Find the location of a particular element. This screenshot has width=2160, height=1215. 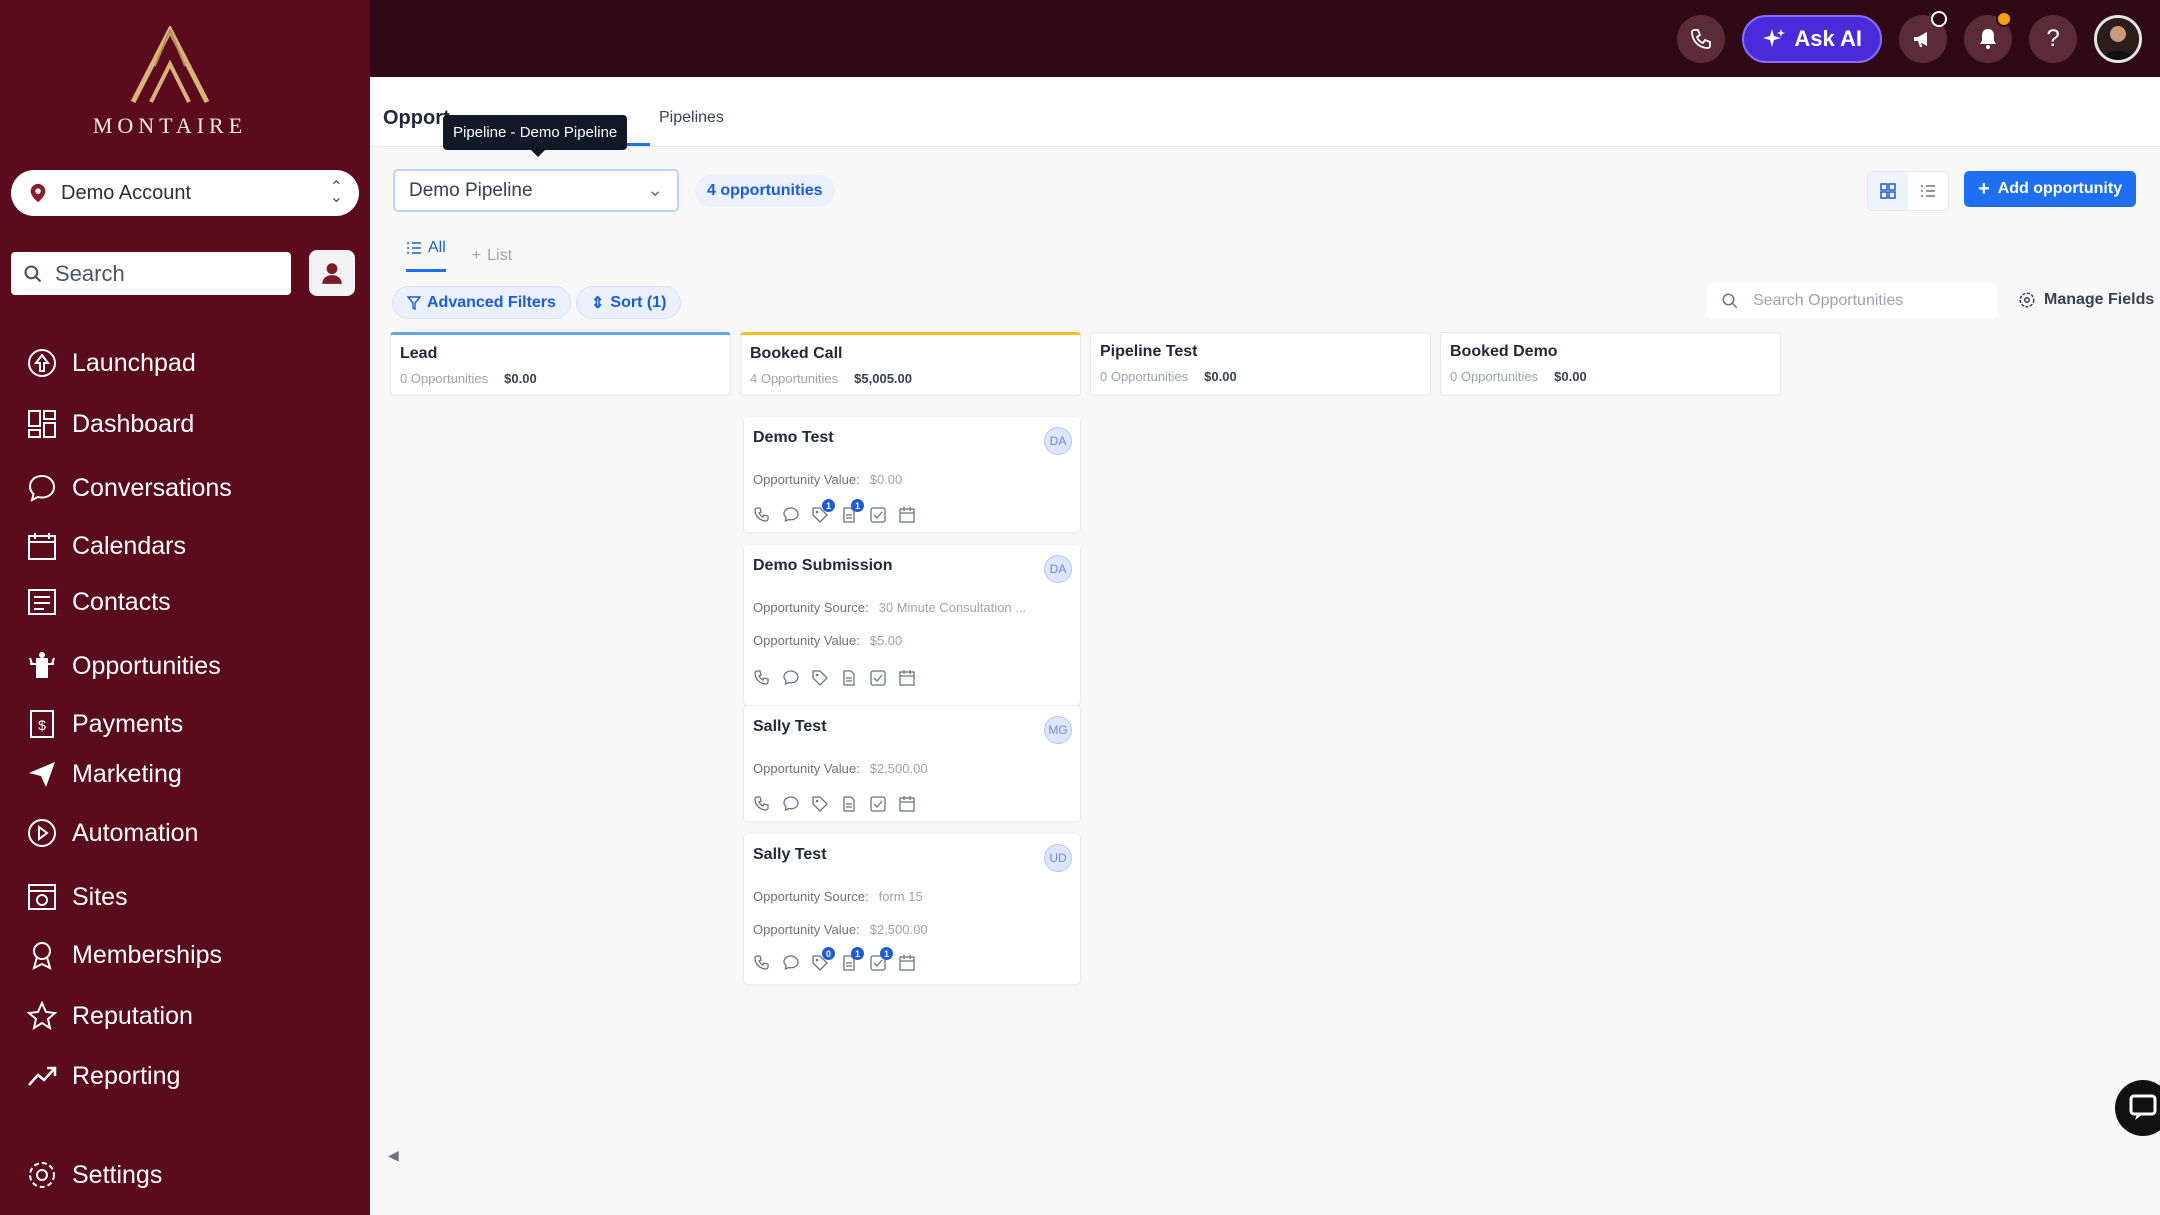

stage-column-pipeline-test: Pipeline Test 0 Opportunities $0.00 is located at coordinates (1260, 364).